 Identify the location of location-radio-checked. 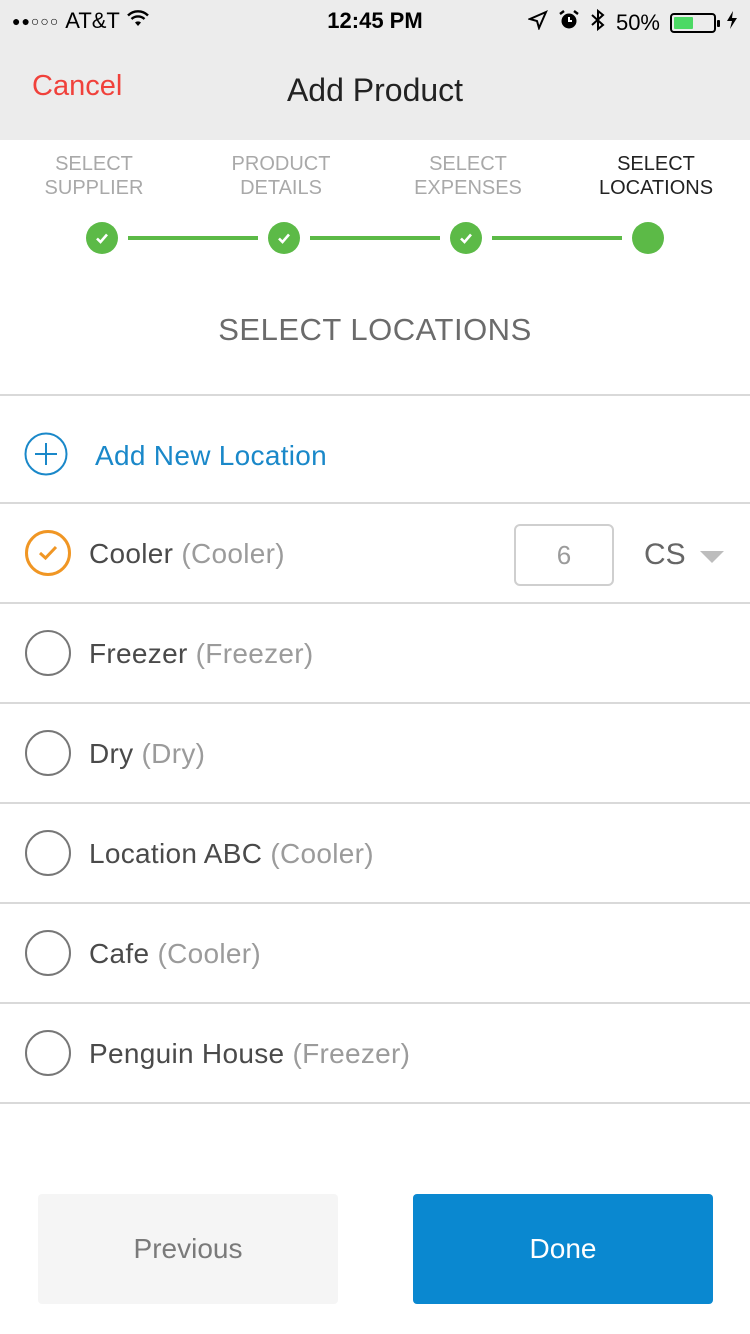
(48, 553).